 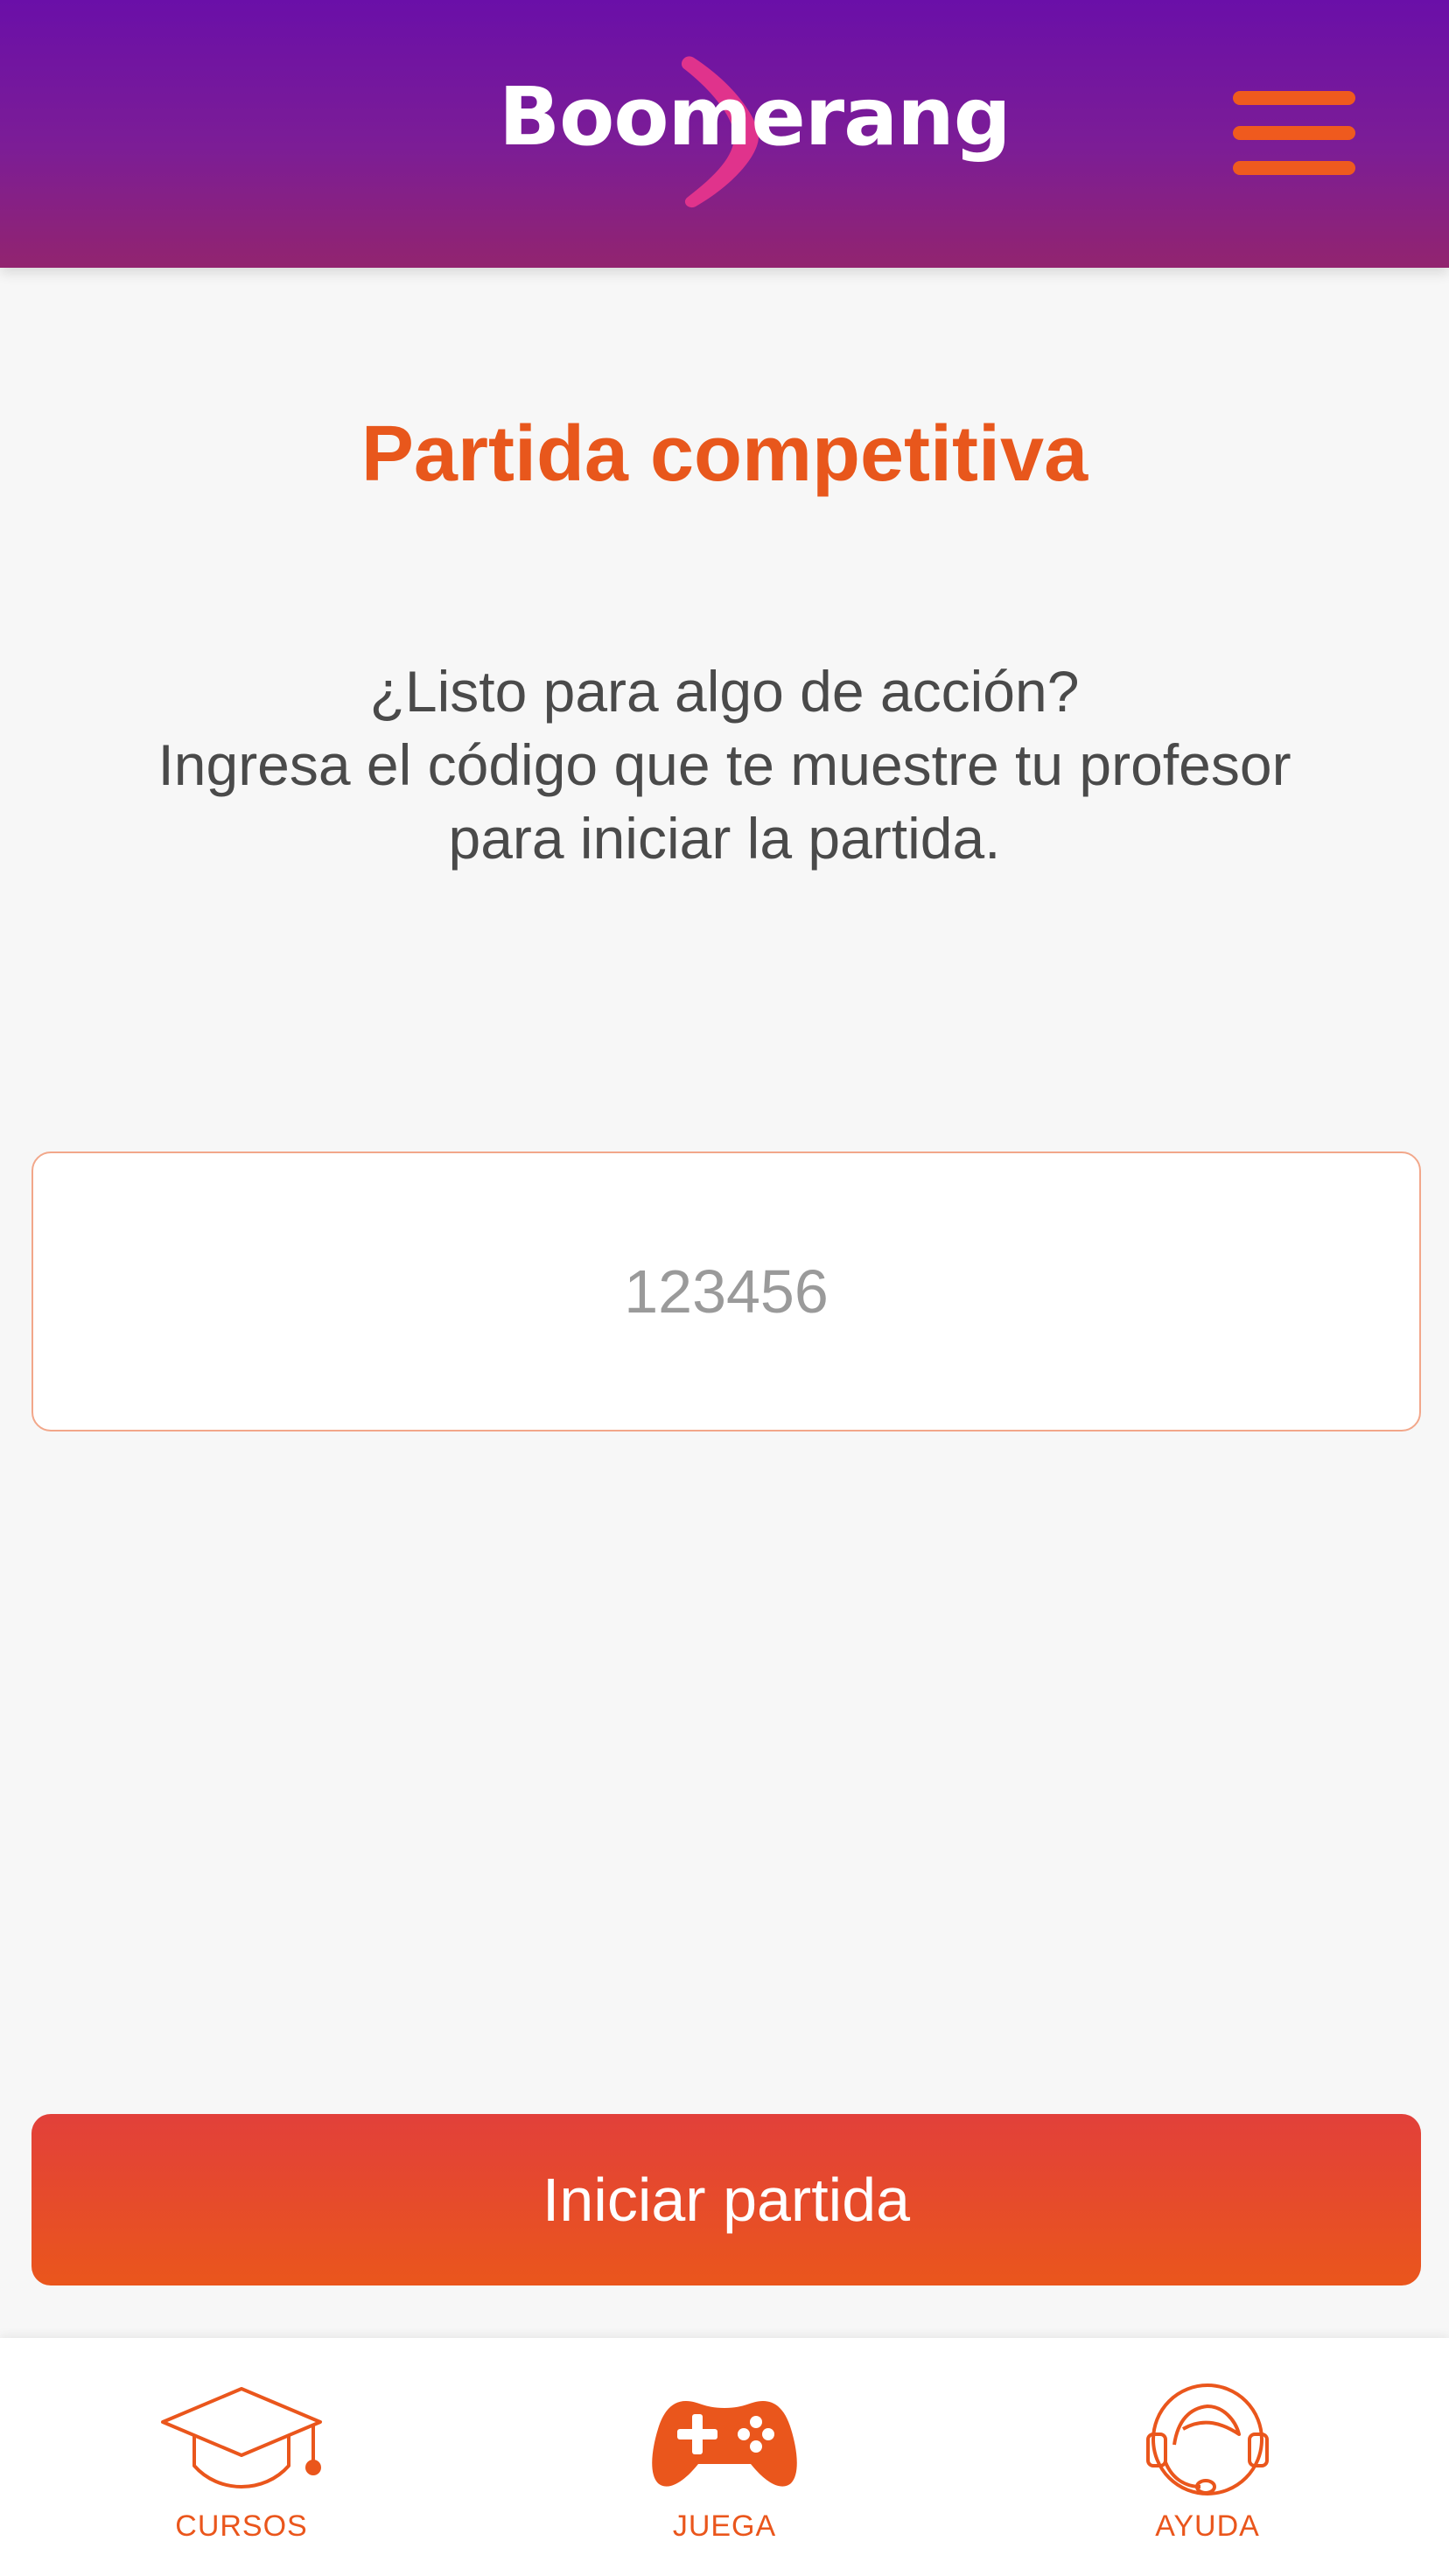 What do you see at coordinates (726, 1292) in the screenshot?
I see `game-code-input` at bounding box center [726, 1292].